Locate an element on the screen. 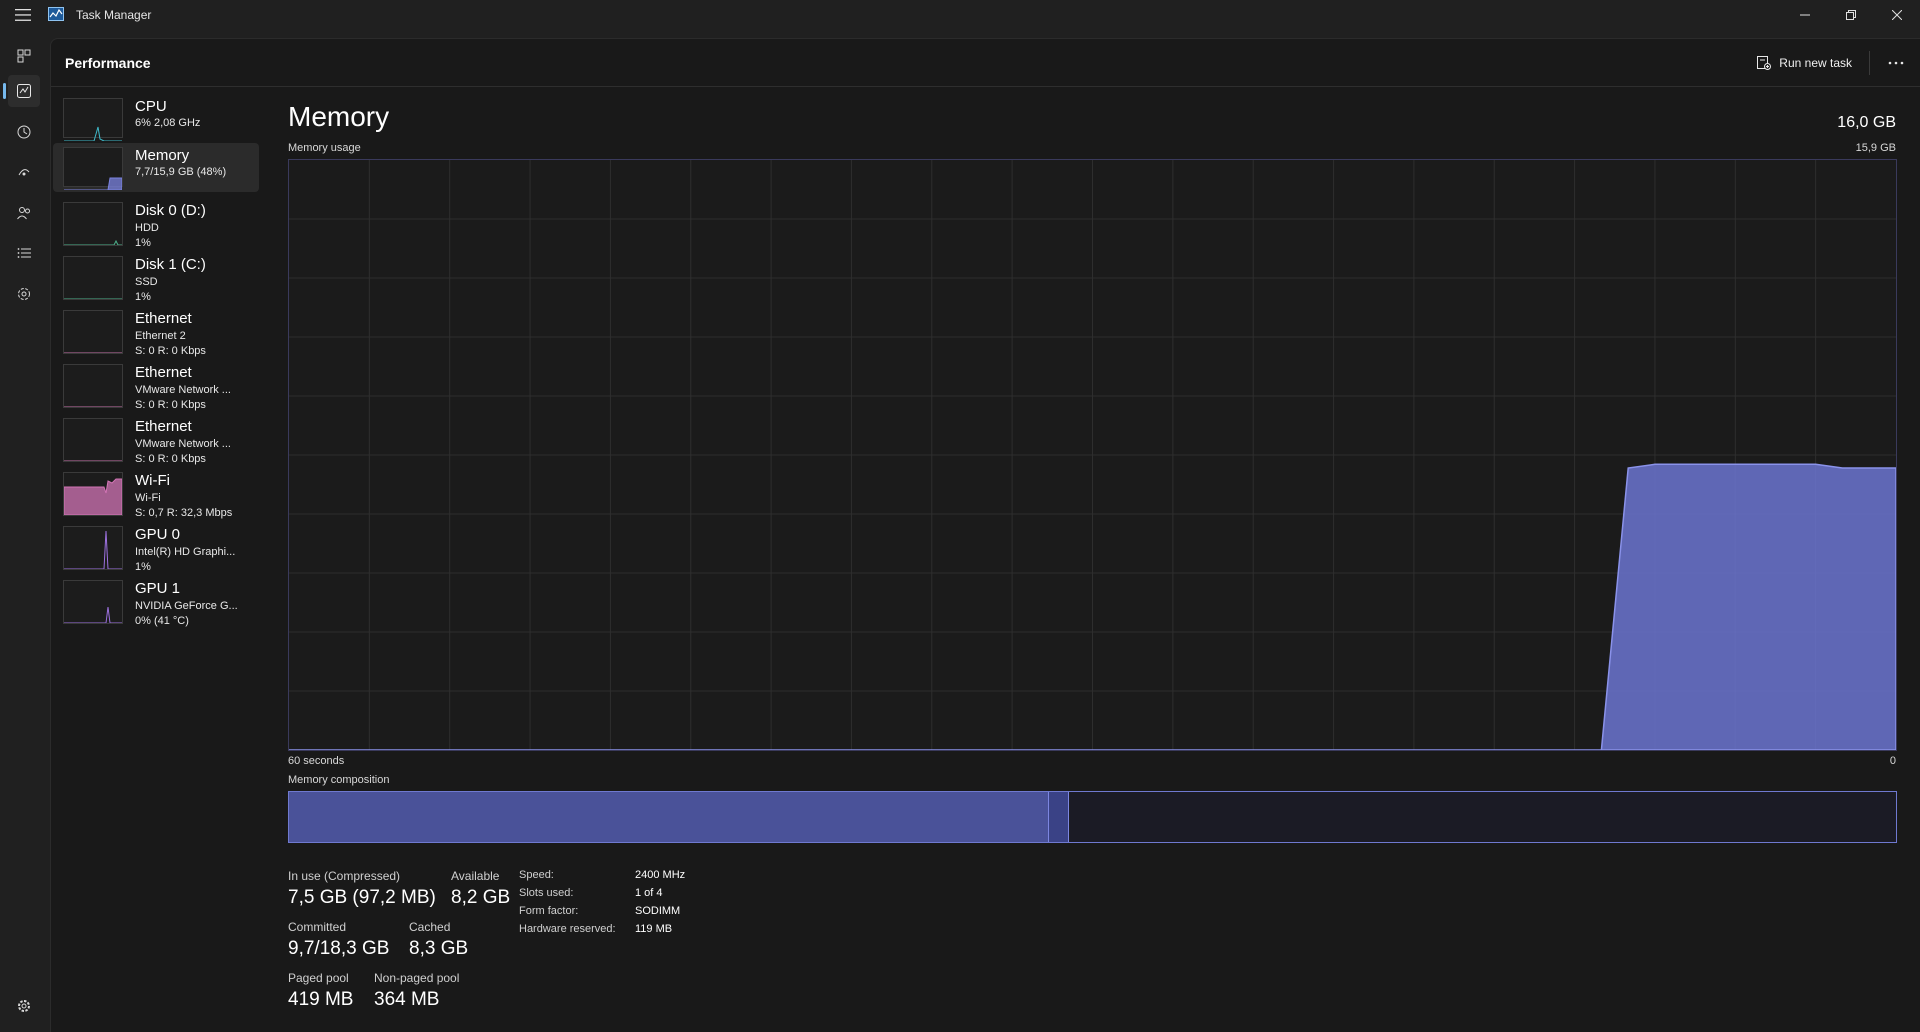  minimize-button is located at coordinates (1805, 15).